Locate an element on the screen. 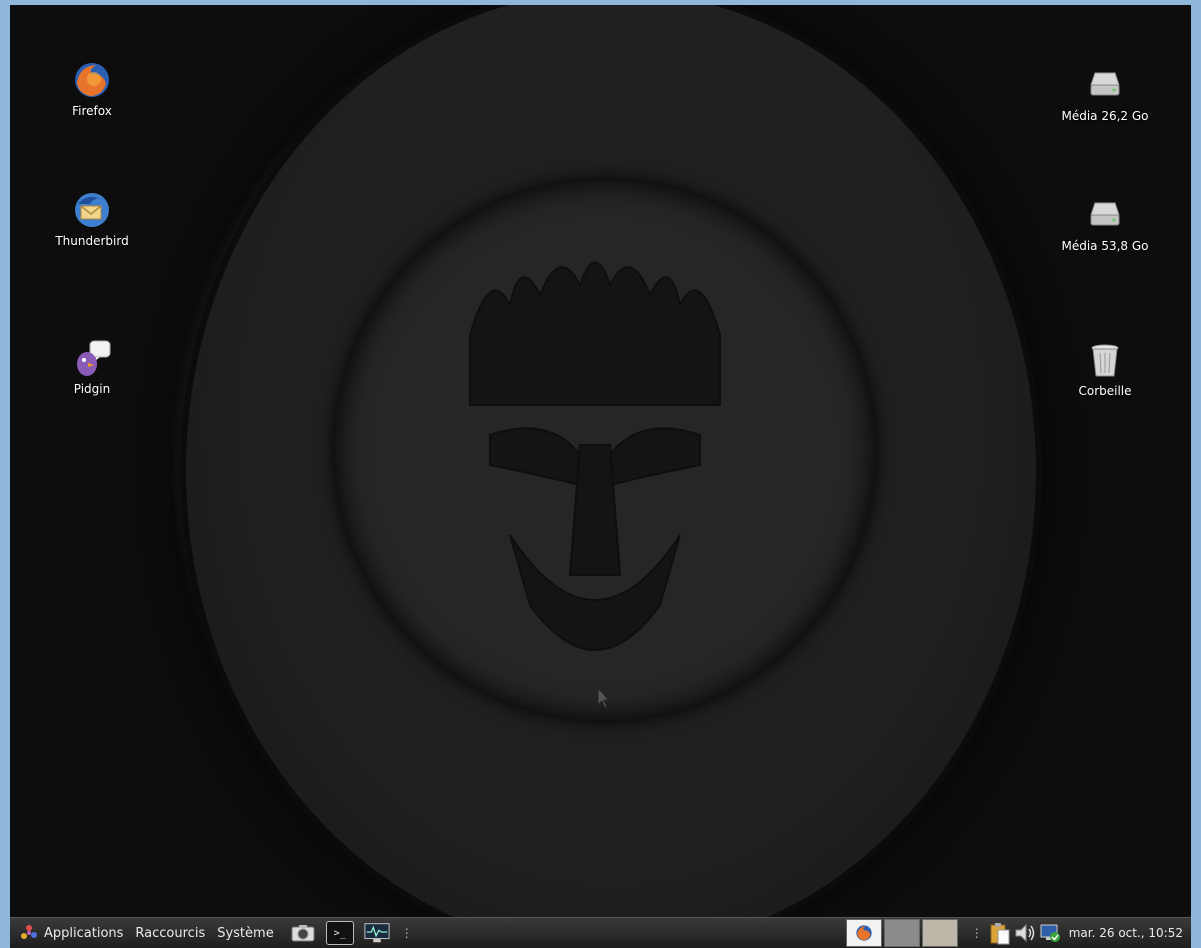  taskbar-firefox-button is located at coordinates (863, 933).